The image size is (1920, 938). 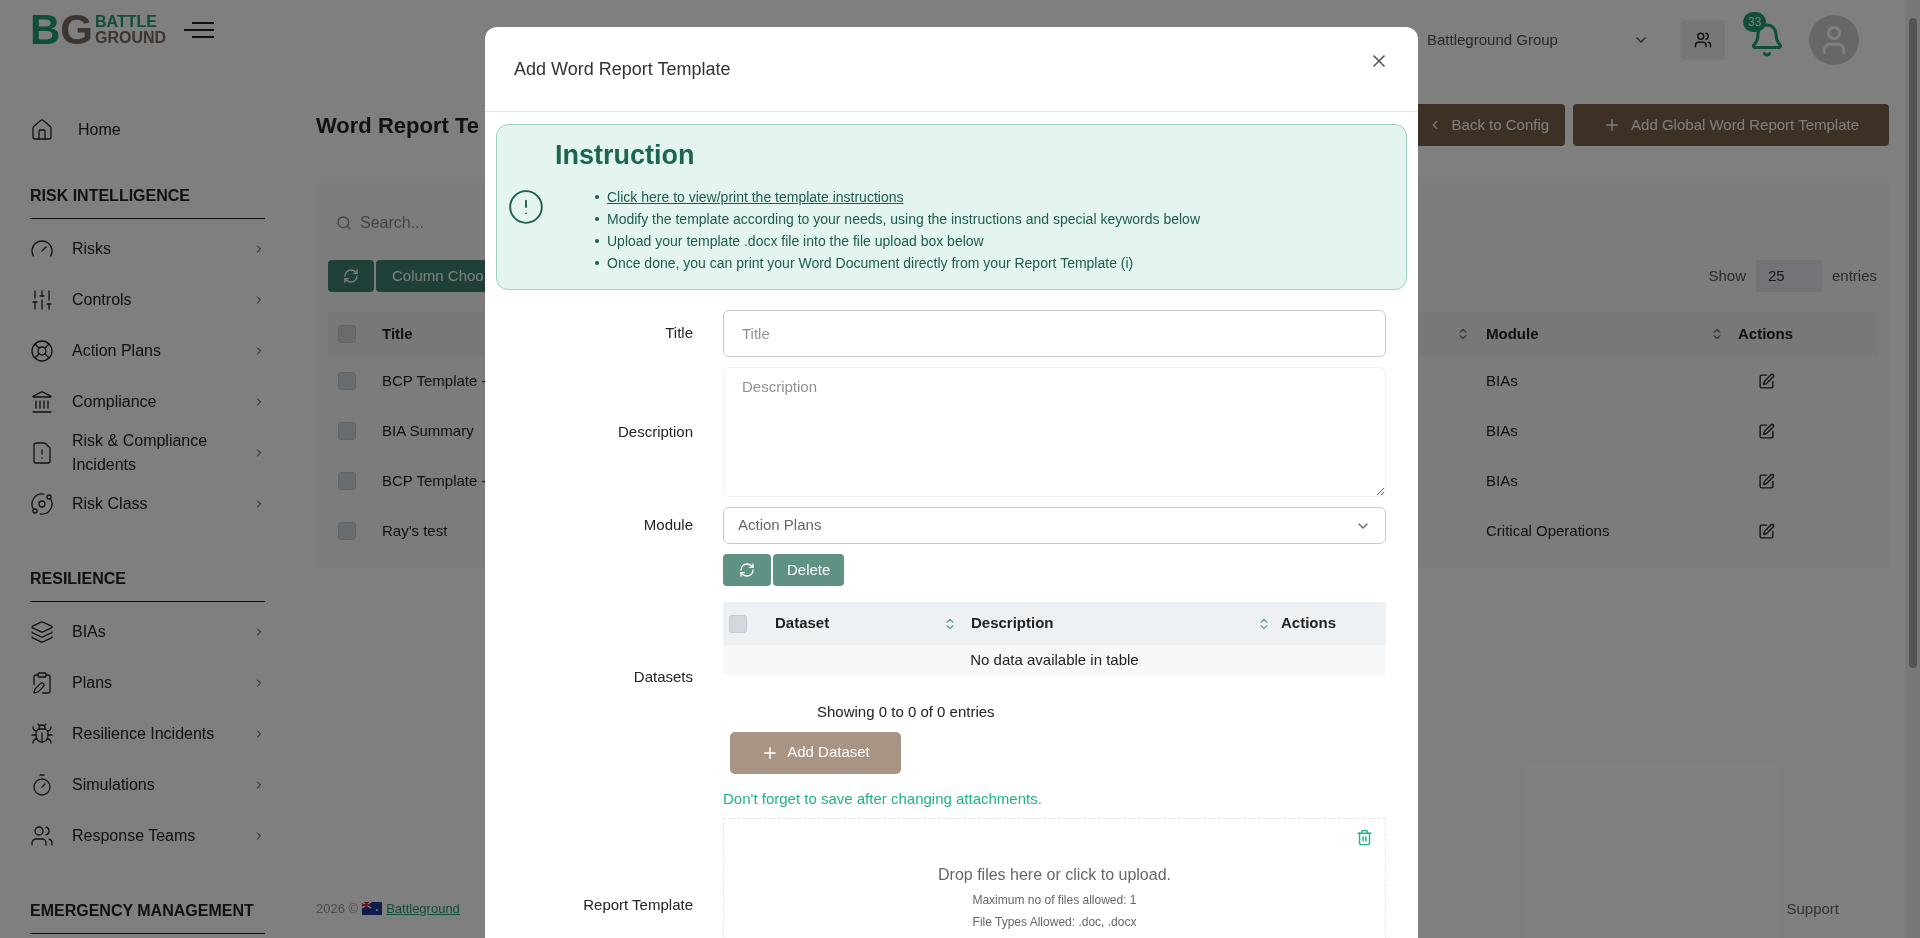 I want to click on table-cell: BIA Summary, so click(x=428, y=430).